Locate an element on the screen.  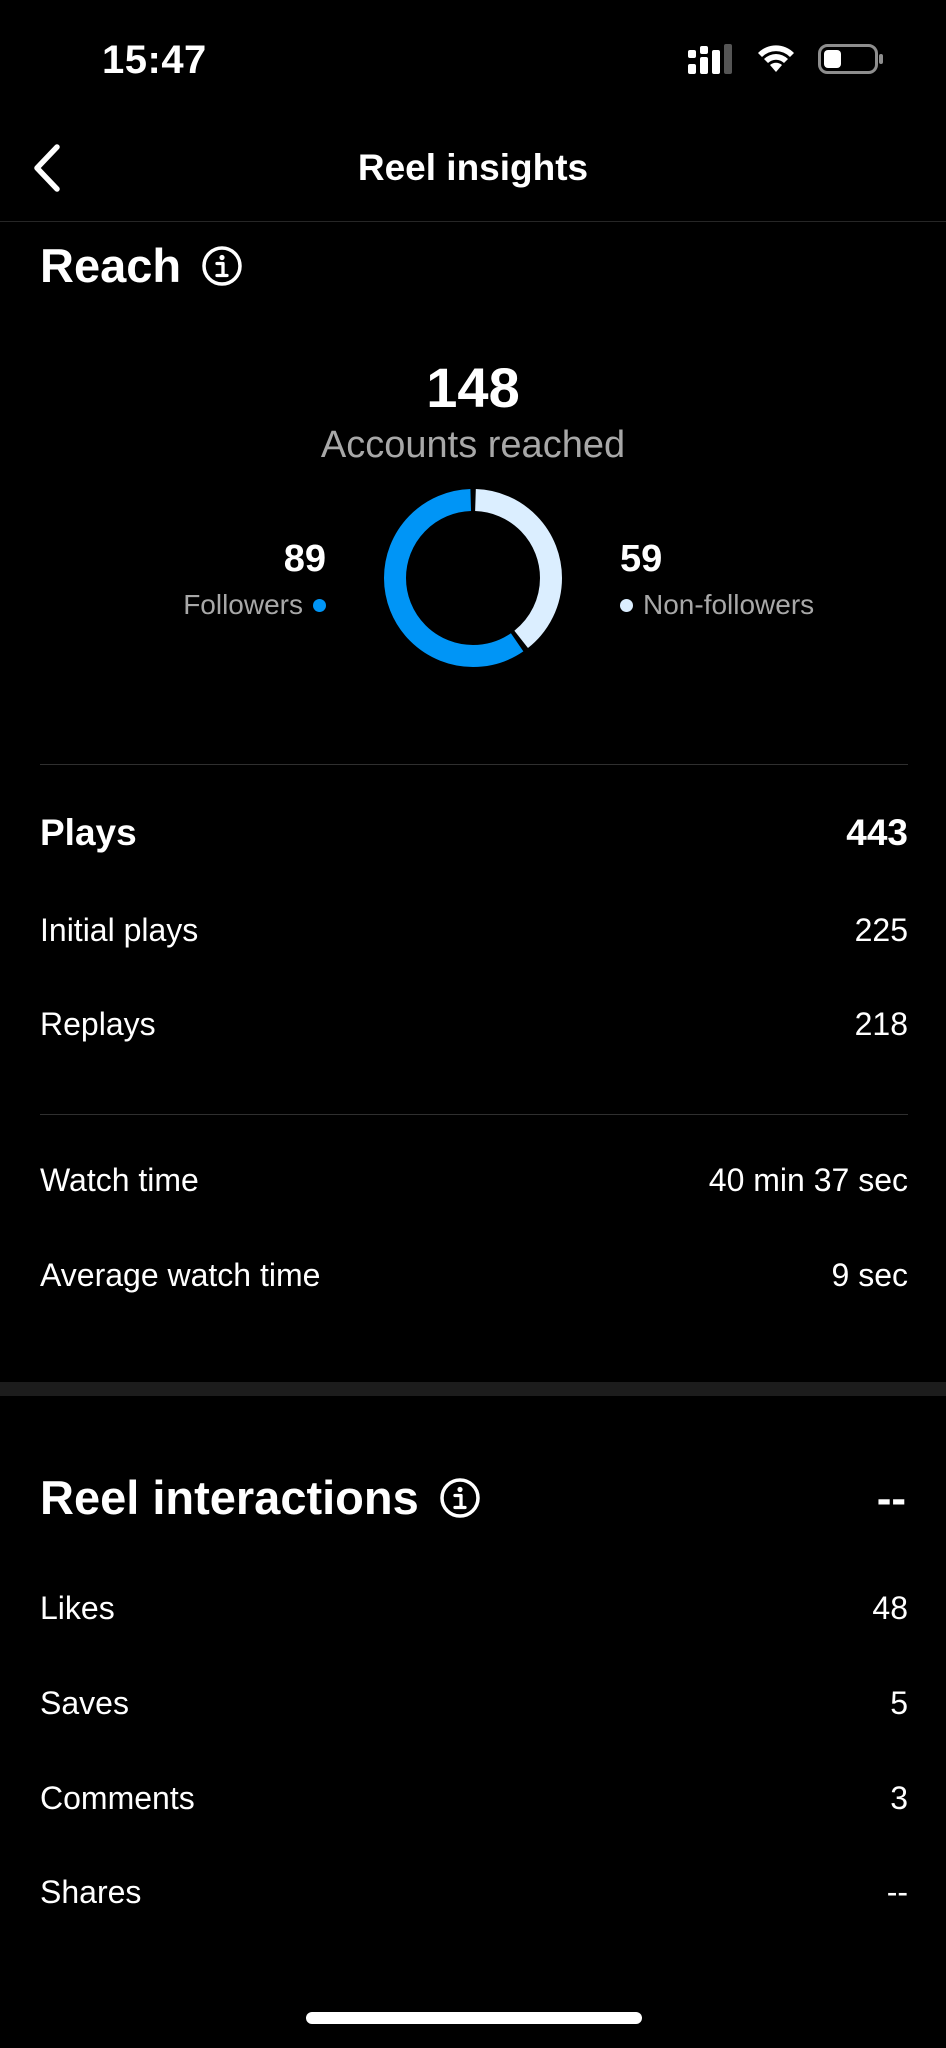
initial-plays-label: Initial plays is located at coordinates (119, 930).